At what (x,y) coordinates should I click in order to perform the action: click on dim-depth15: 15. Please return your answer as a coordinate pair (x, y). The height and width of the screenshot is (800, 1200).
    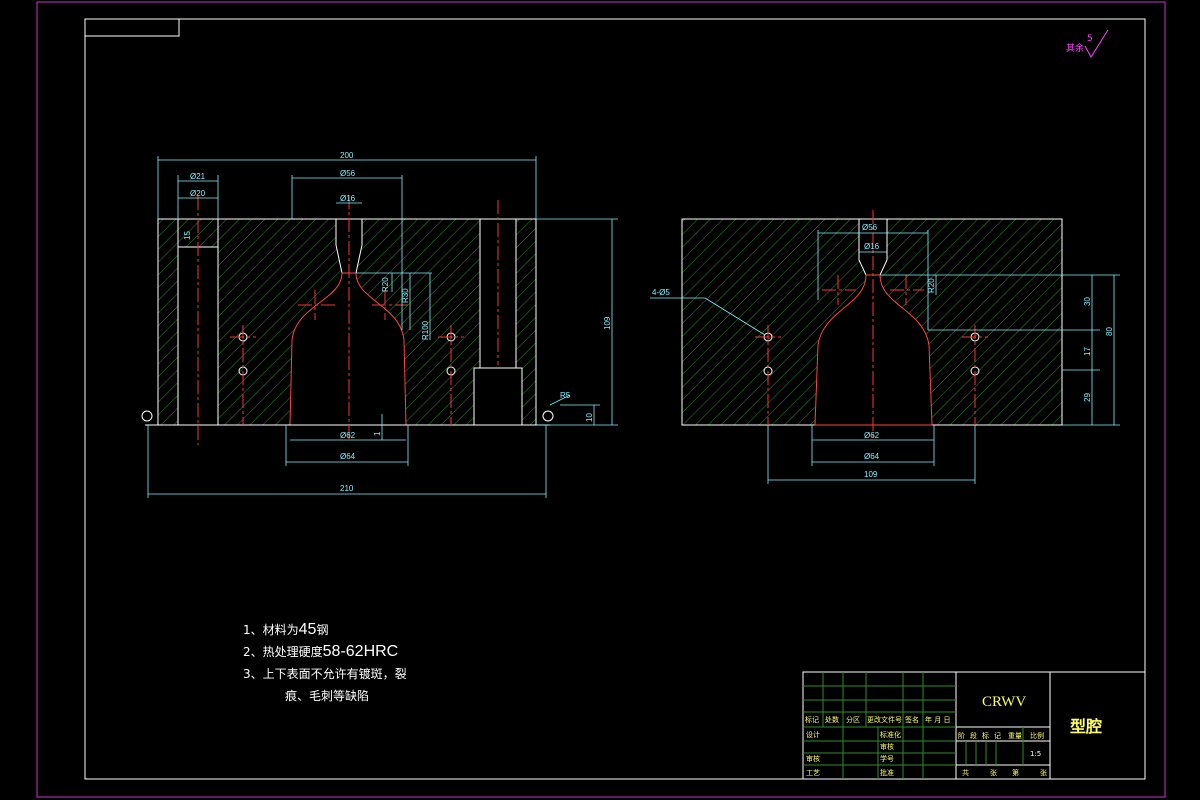
    Looking at the image, I should click on (187, 235).